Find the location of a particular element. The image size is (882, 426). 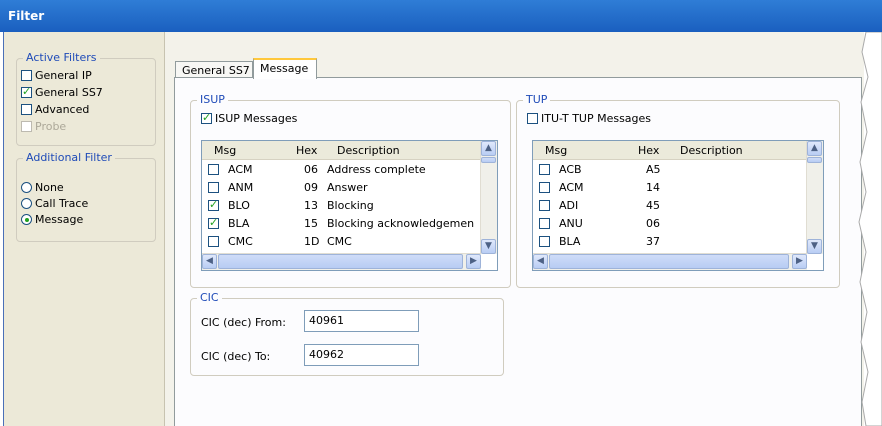

radio-message: Message is located at coordinates (52, 219).